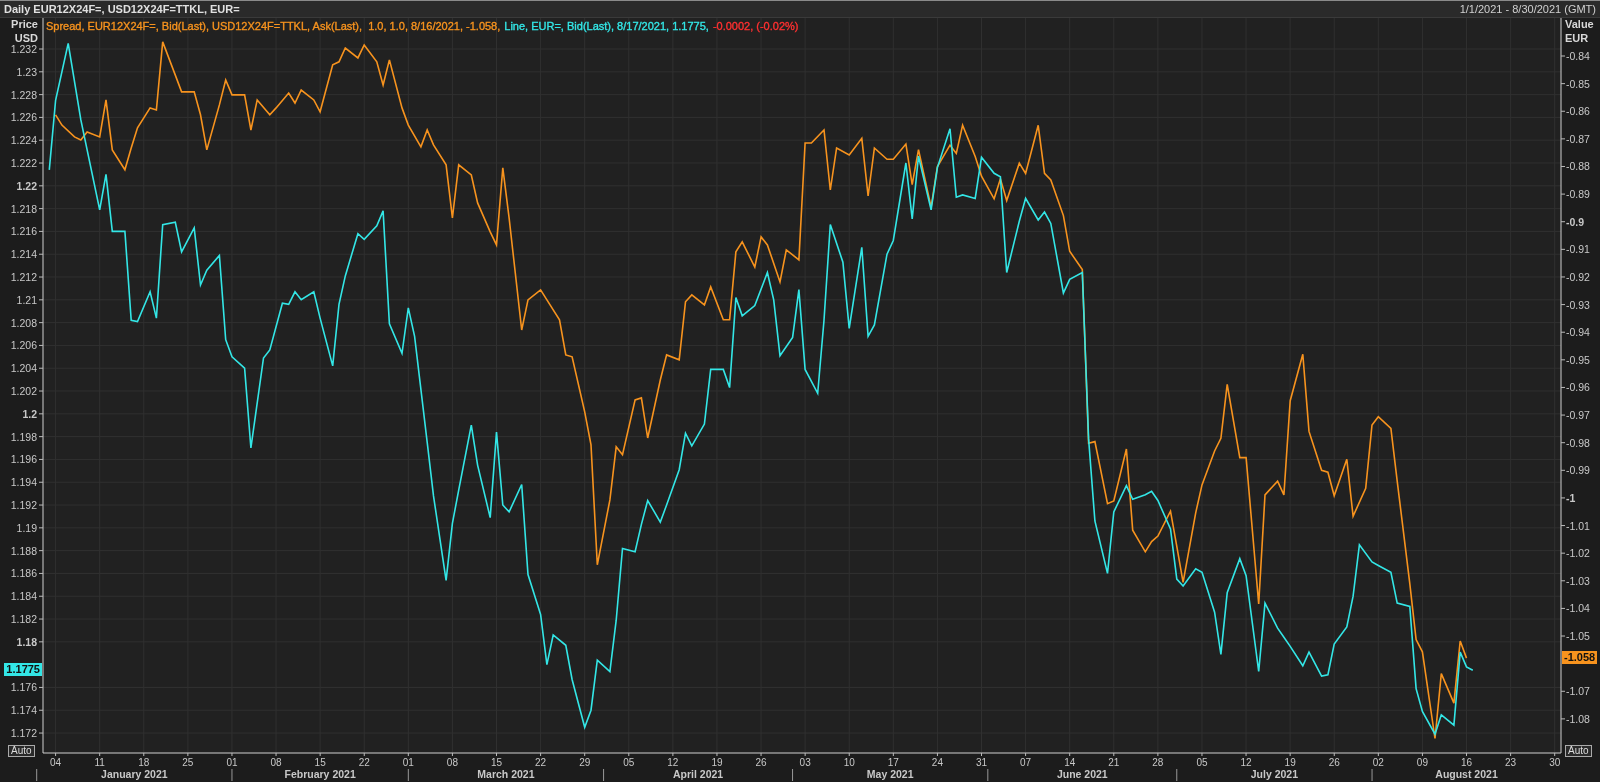 The image size is (1600, 782). I want to click on axis-label: 1.174, so click(23, 710).